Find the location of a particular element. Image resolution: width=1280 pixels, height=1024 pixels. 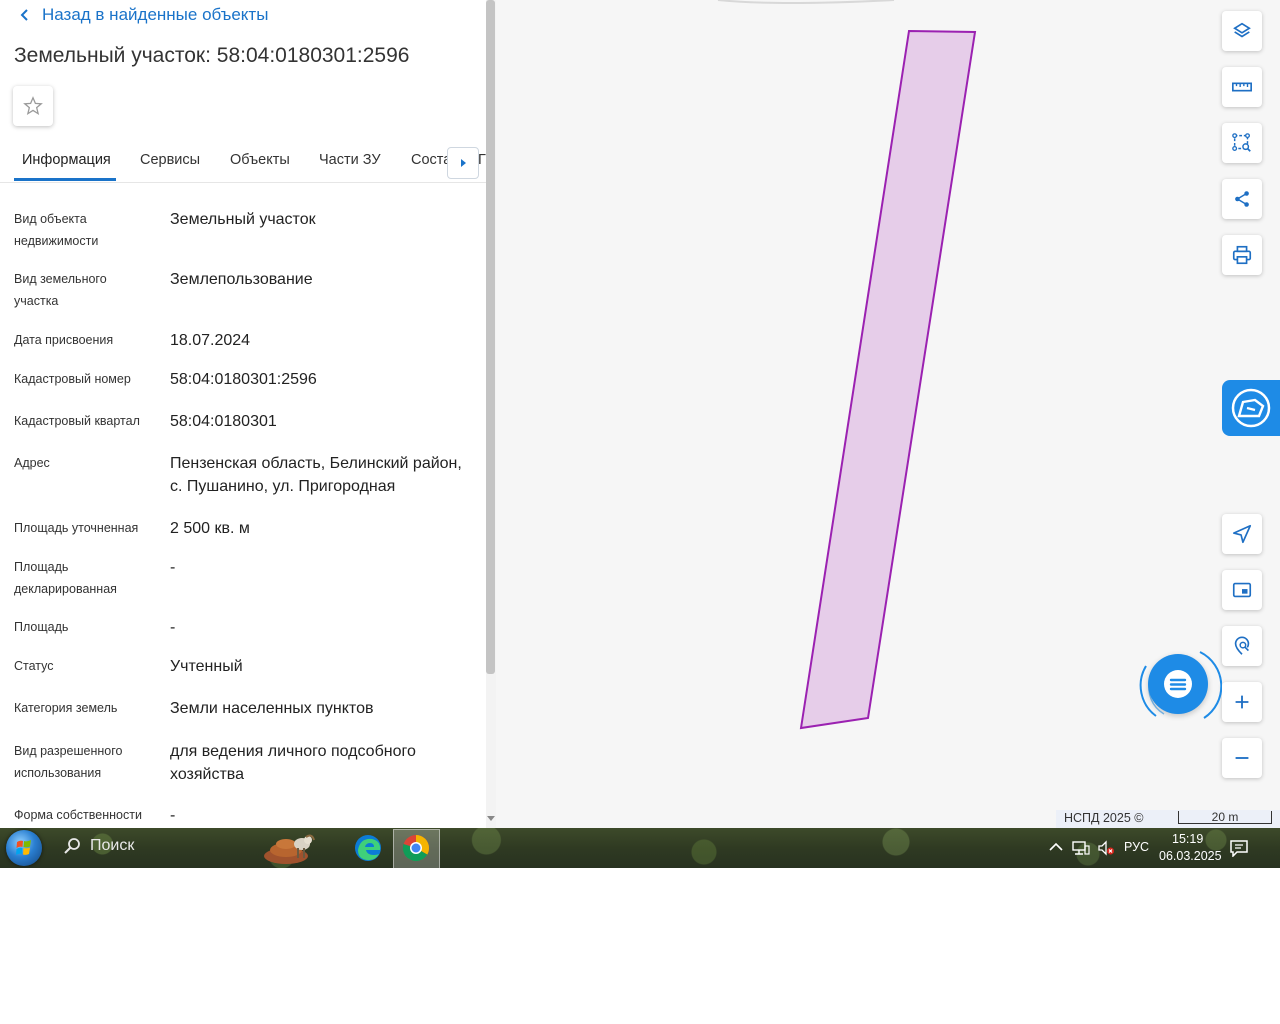

attribute-value: для ведения личного подсобного хозяйства is located at coordinates (293, 763).